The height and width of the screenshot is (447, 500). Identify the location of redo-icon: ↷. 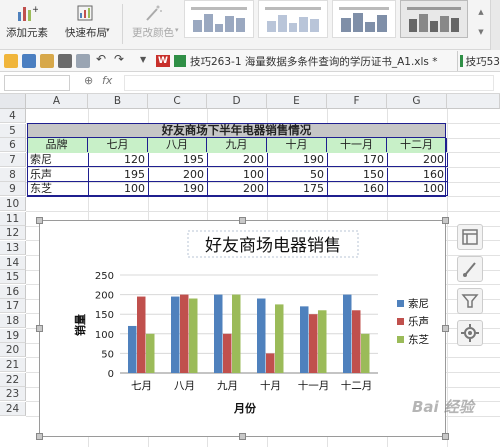
(119, 59).